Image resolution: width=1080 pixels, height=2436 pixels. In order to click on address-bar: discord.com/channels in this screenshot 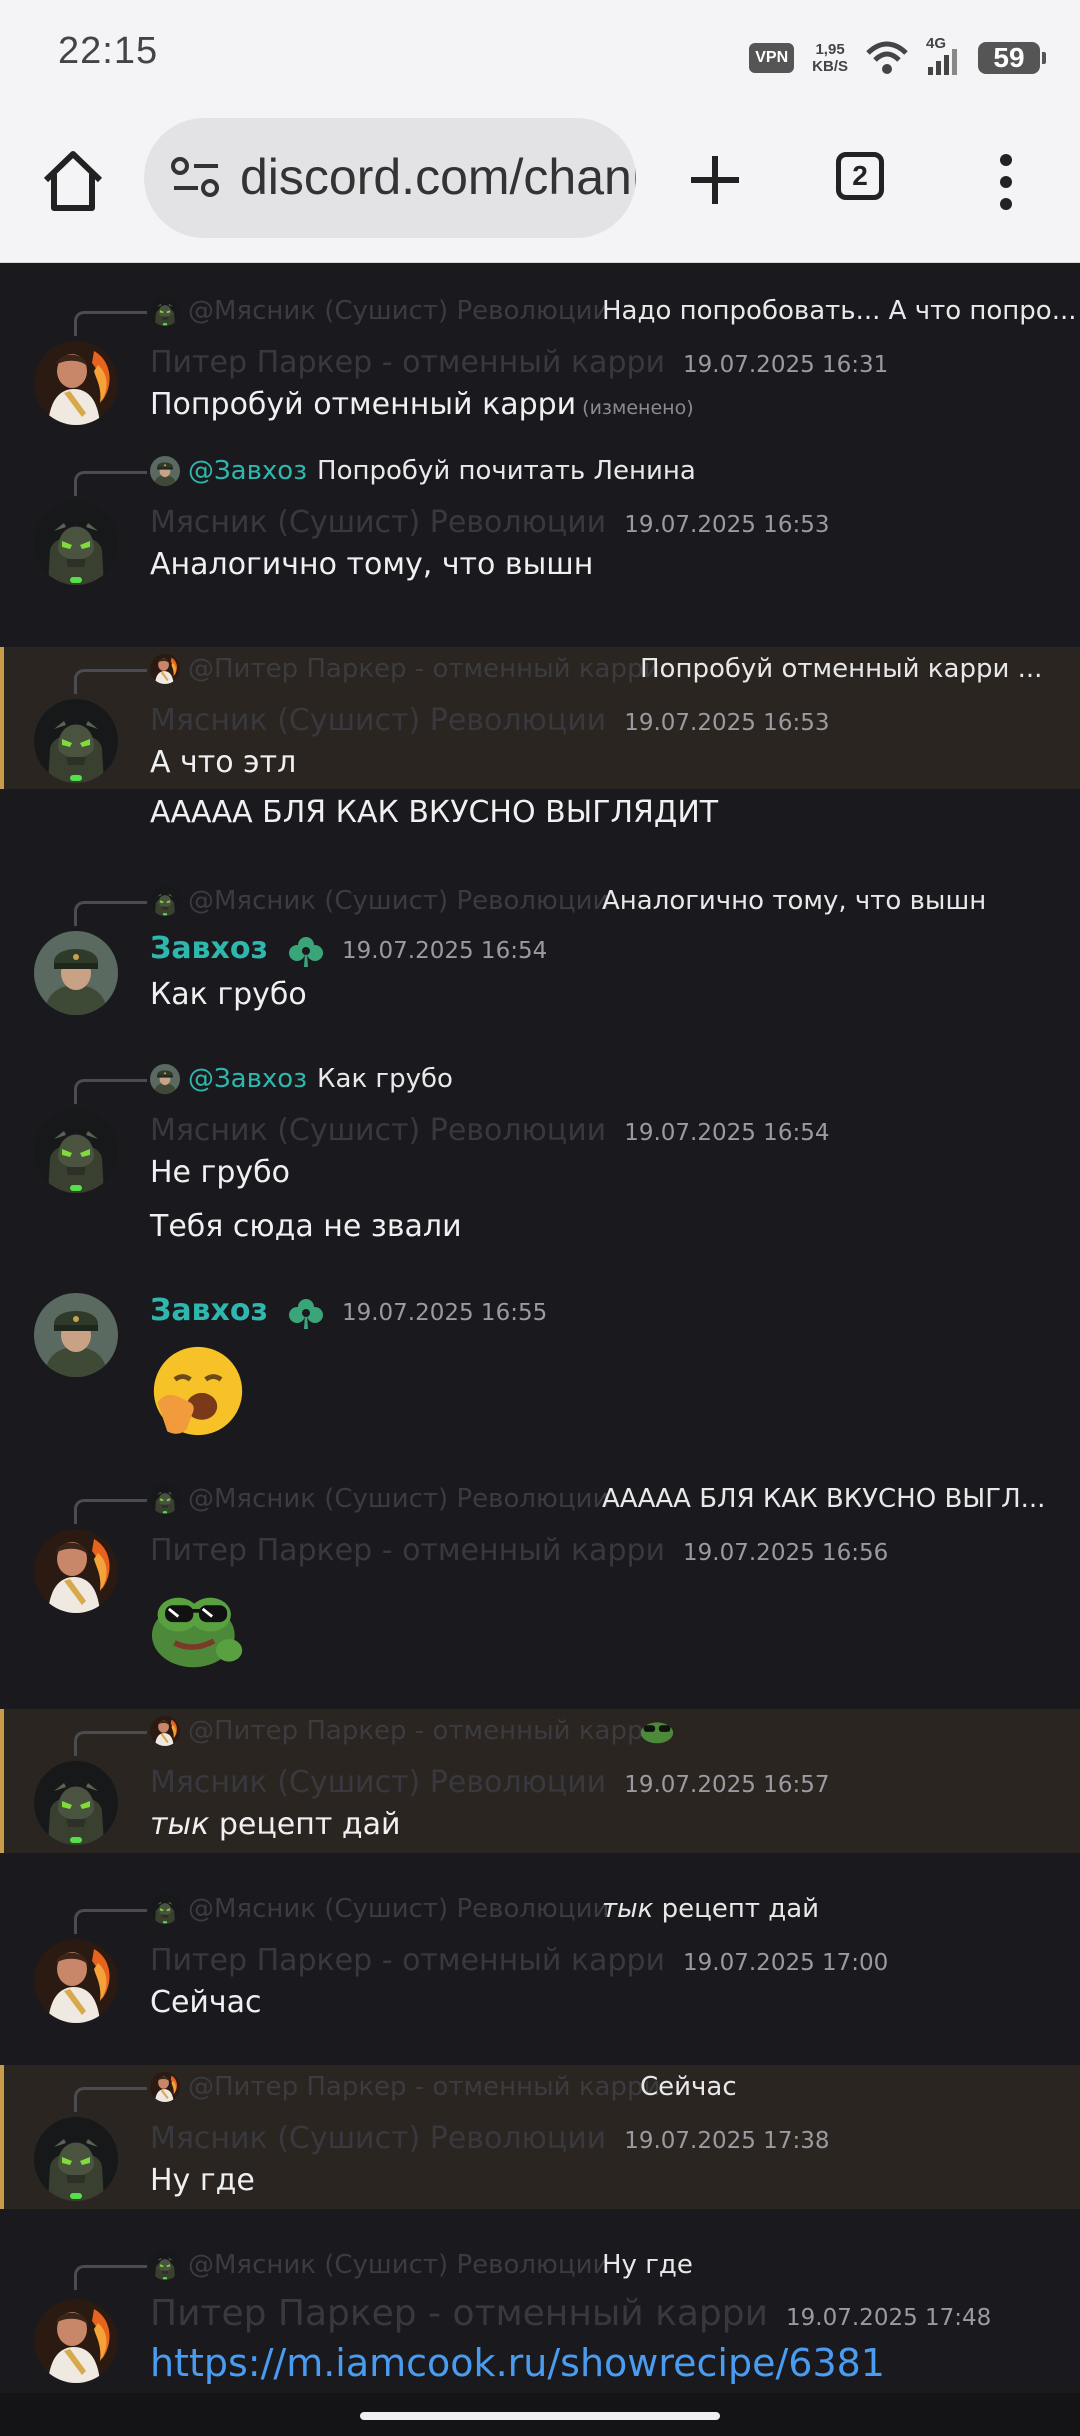, I will do `click(390, 178)`.